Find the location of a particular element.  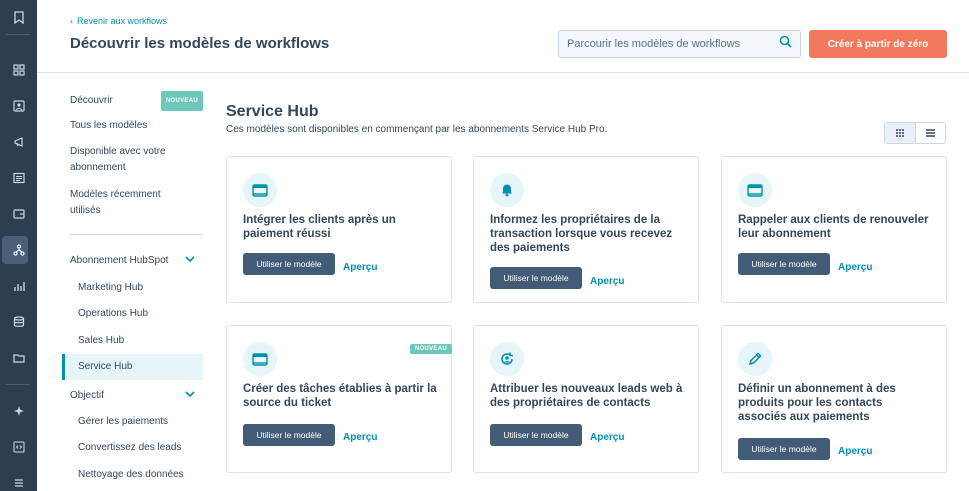

code-icon is located at coordinates (18, 447).